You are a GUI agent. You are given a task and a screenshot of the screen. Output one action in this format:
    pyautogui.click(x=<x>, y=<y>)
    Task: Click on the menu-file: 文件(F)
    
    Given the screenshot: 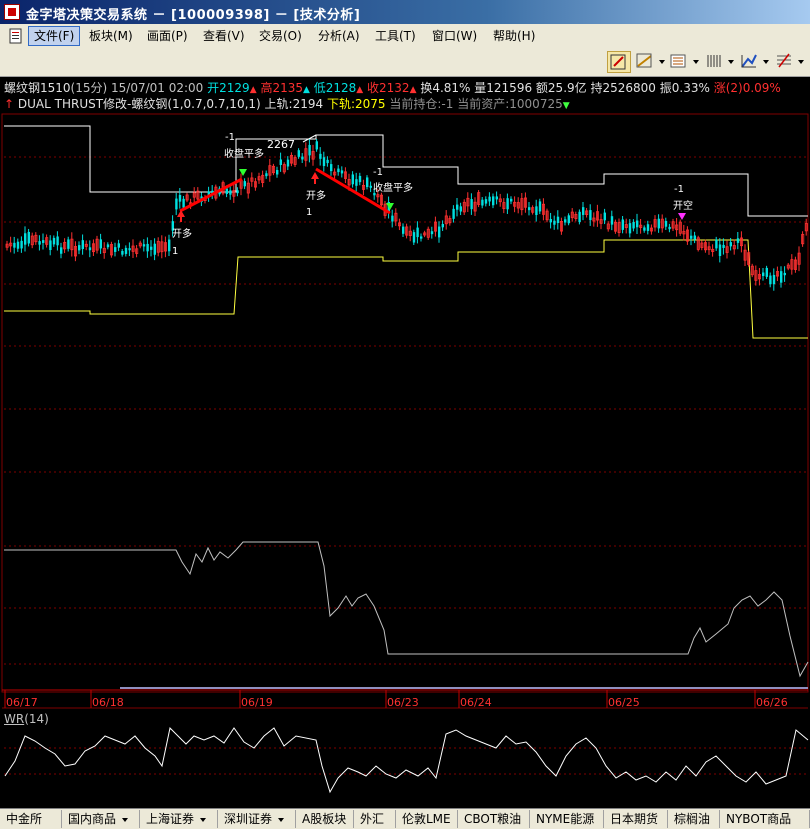 What is the action you would take?
    pyautogui.click(x=54, y=36)
    